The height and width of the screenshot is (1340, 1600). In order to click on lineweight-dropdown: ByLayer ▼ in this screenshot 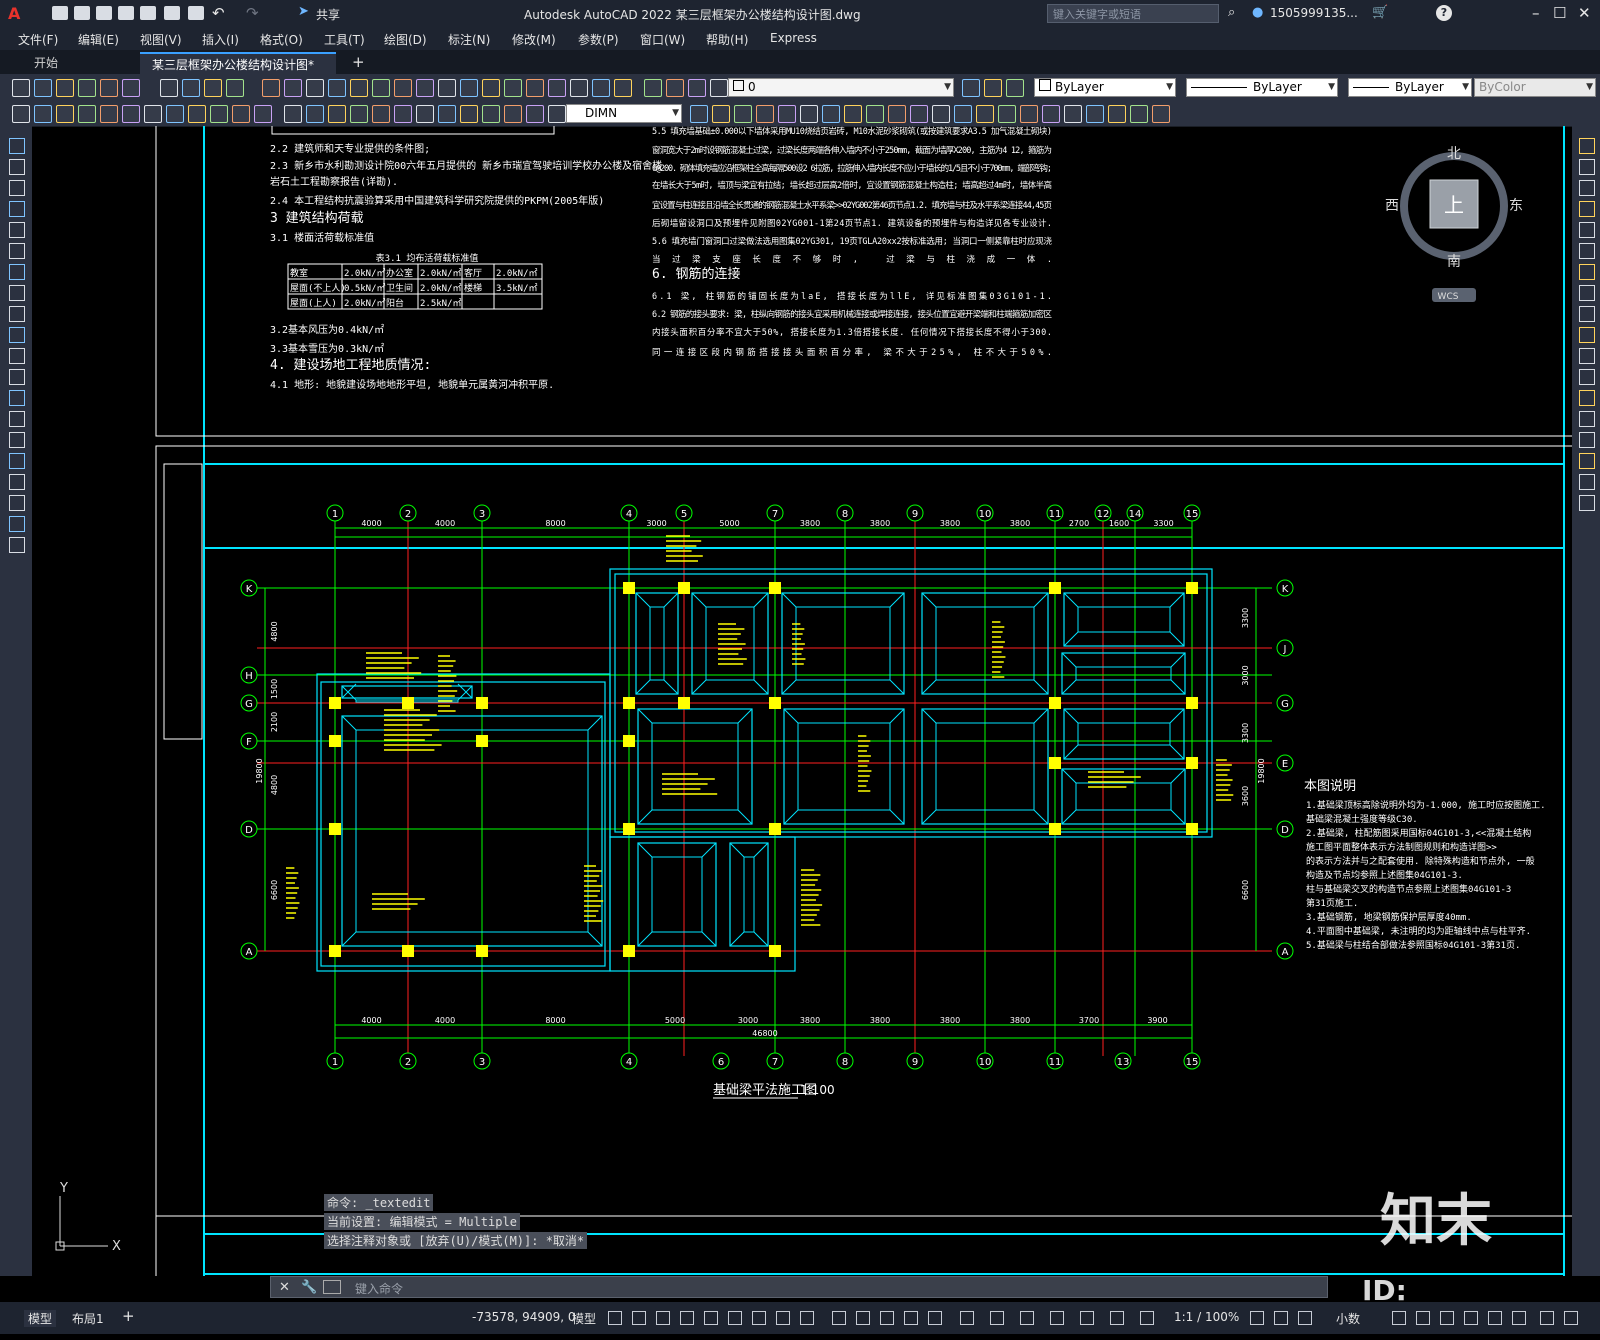, I will do `click(1410, 87)`.